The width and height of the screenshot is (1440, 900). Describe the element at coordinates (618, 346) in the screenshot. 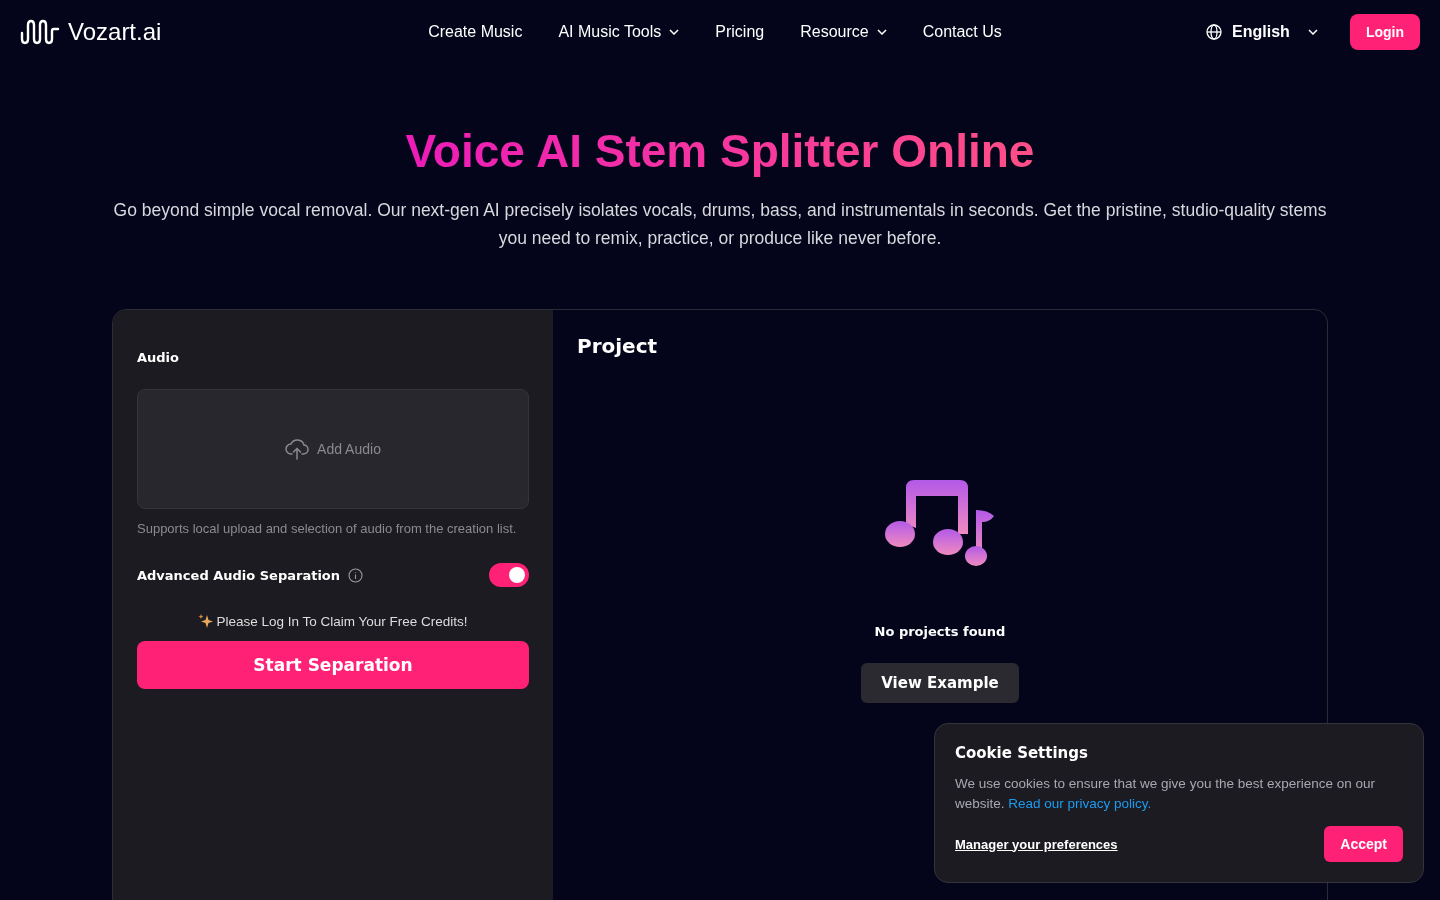

I see `project-title: Project` at that location.